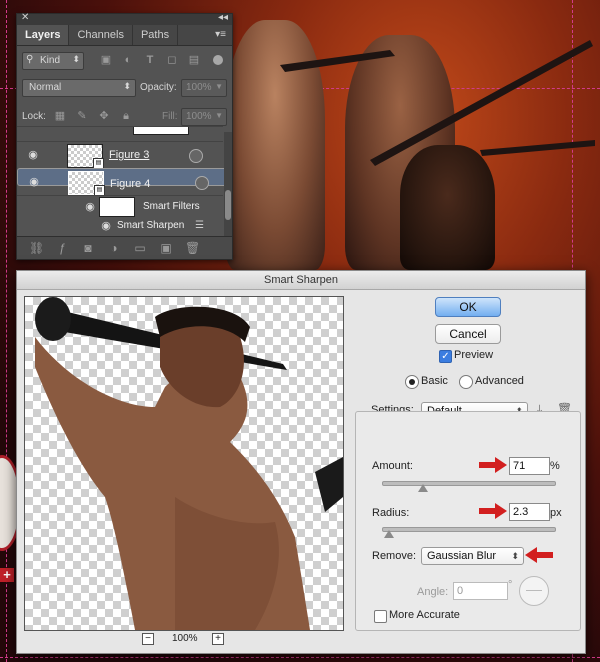 This screenshot has width=600, height=662. I want to click on lock-transparent-icon: ▦, so click(60, 116).